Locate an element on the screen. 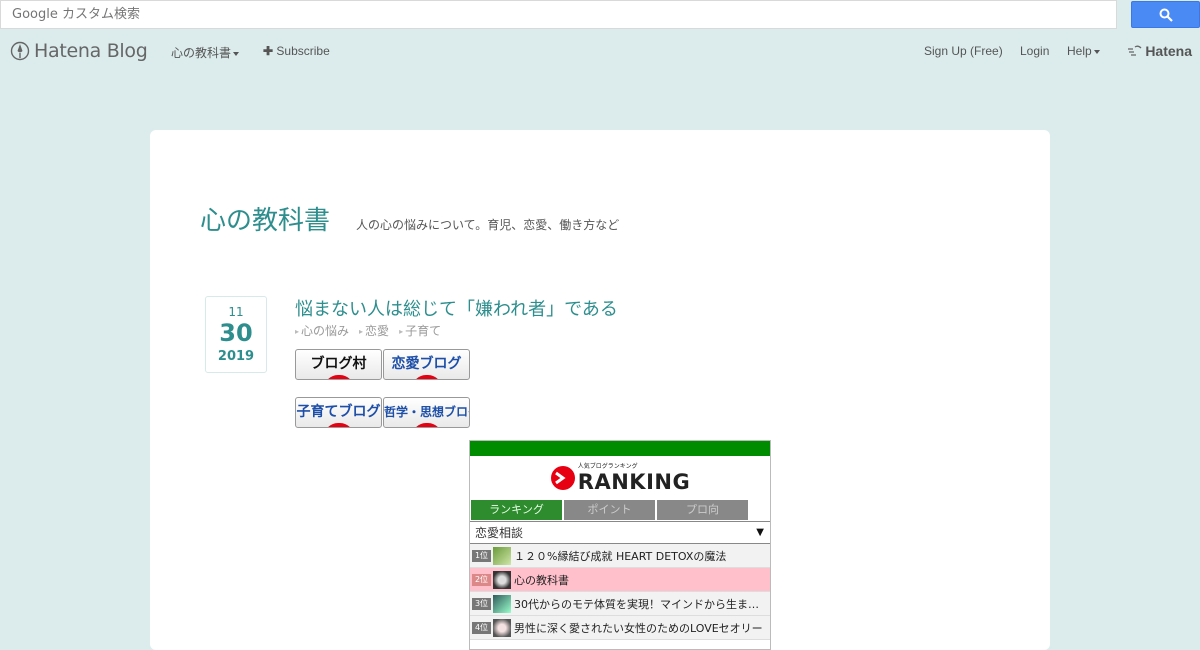  subscribe-button: ✚ Subscribe is located at coordinates (296, 51).